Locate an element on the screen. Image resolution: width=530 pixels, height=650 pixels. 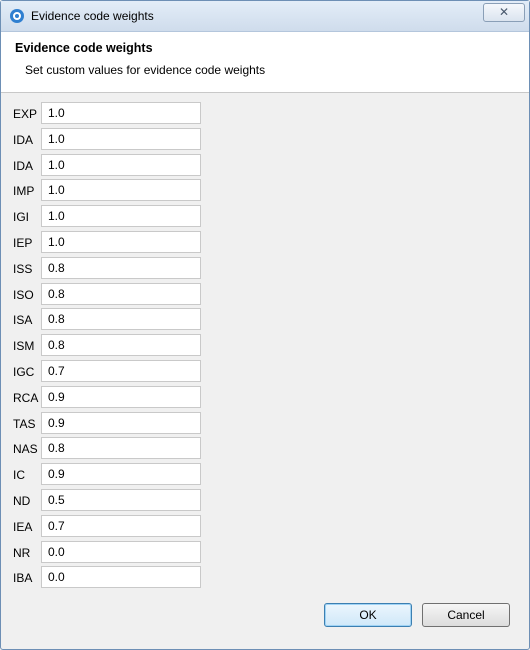
weight-row: IGI is located at coordinates (111, 216).